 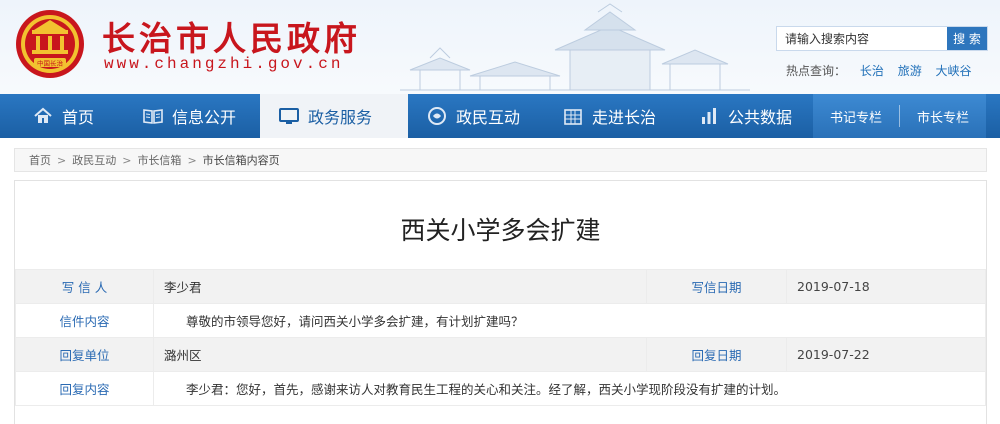 What do you see at coordinates (872, 71) in the screenshot?
I see `hot-link-changzhi: 长治` at bounding box center [872, 71].